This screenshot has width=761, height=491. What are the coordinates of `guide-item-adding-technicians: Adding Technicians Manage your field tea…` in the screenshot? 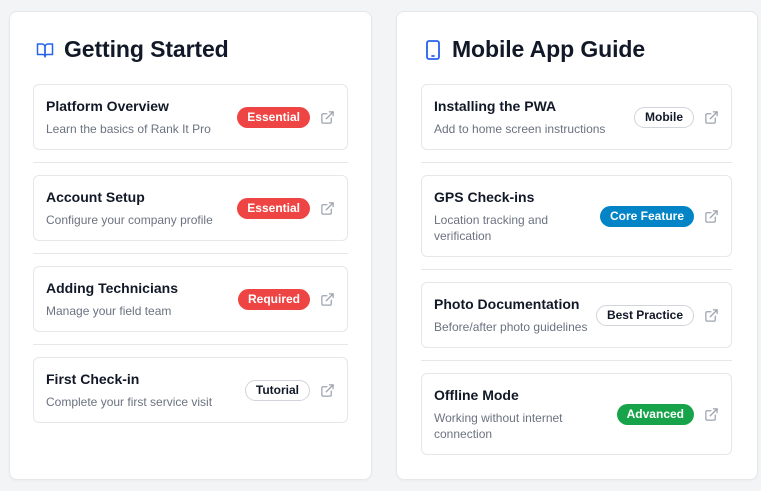 It's located at (190, 299).